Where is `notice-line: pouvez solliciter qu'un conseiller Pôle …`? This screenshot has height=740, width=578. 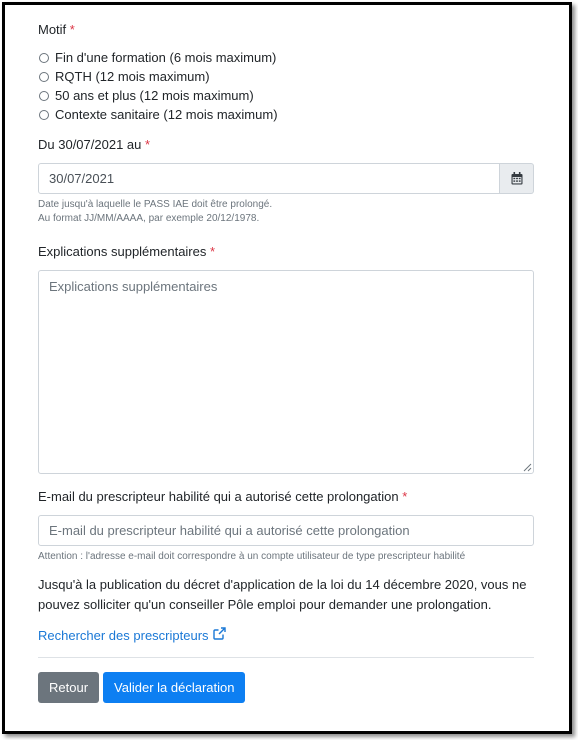 notice-line: pouvez solliciter qu'un conseiller Pôle … is located at coordinates (265, 604).